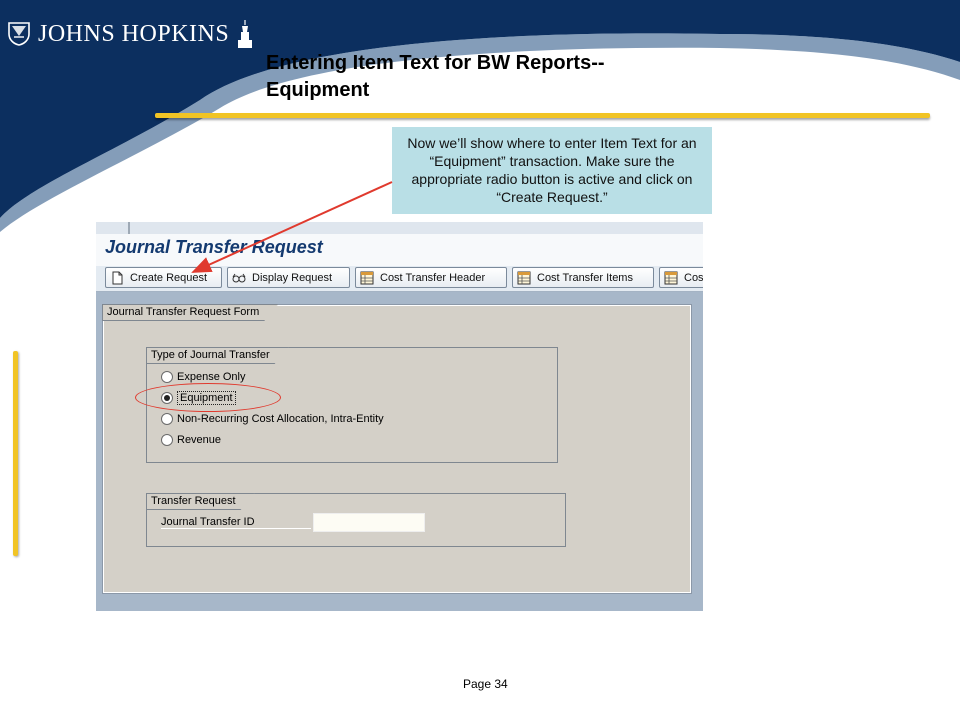  I want to click on type-group-title: Type of Journal Transfer, so click(217, 355).